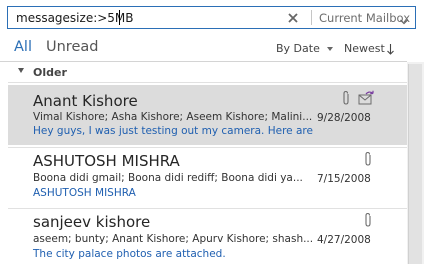 The width and height of the screenshot is (424, 269). I want to click on sort-order-label: Newest, so click(364, 48).